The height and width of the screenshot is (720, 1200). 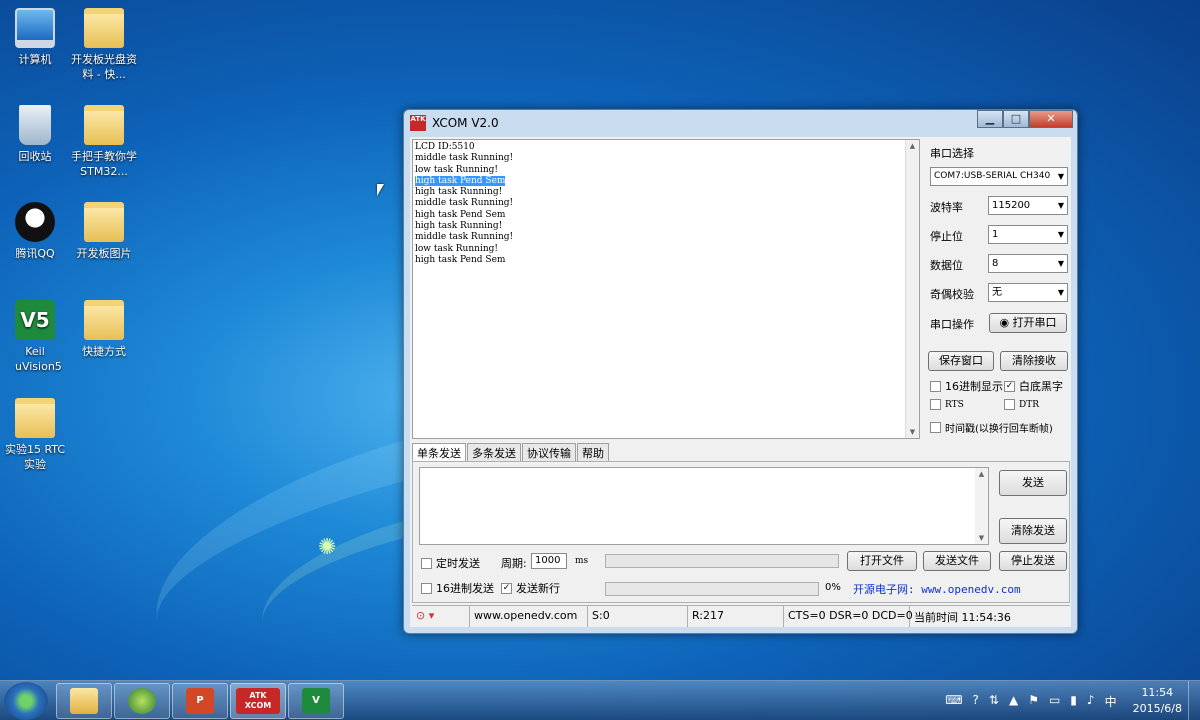 What do you see at coordinates (994, 701) in the screenshot?
I see `network-tray-icon: ⇅` at bounding box center [994, 701].